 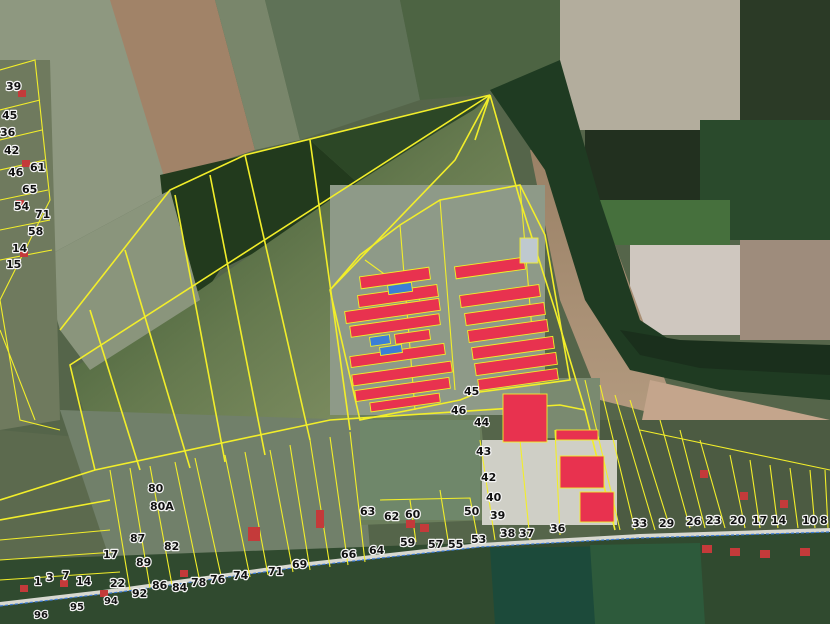 I want to click on parcel-label: 37, so click(x=527, y=533).